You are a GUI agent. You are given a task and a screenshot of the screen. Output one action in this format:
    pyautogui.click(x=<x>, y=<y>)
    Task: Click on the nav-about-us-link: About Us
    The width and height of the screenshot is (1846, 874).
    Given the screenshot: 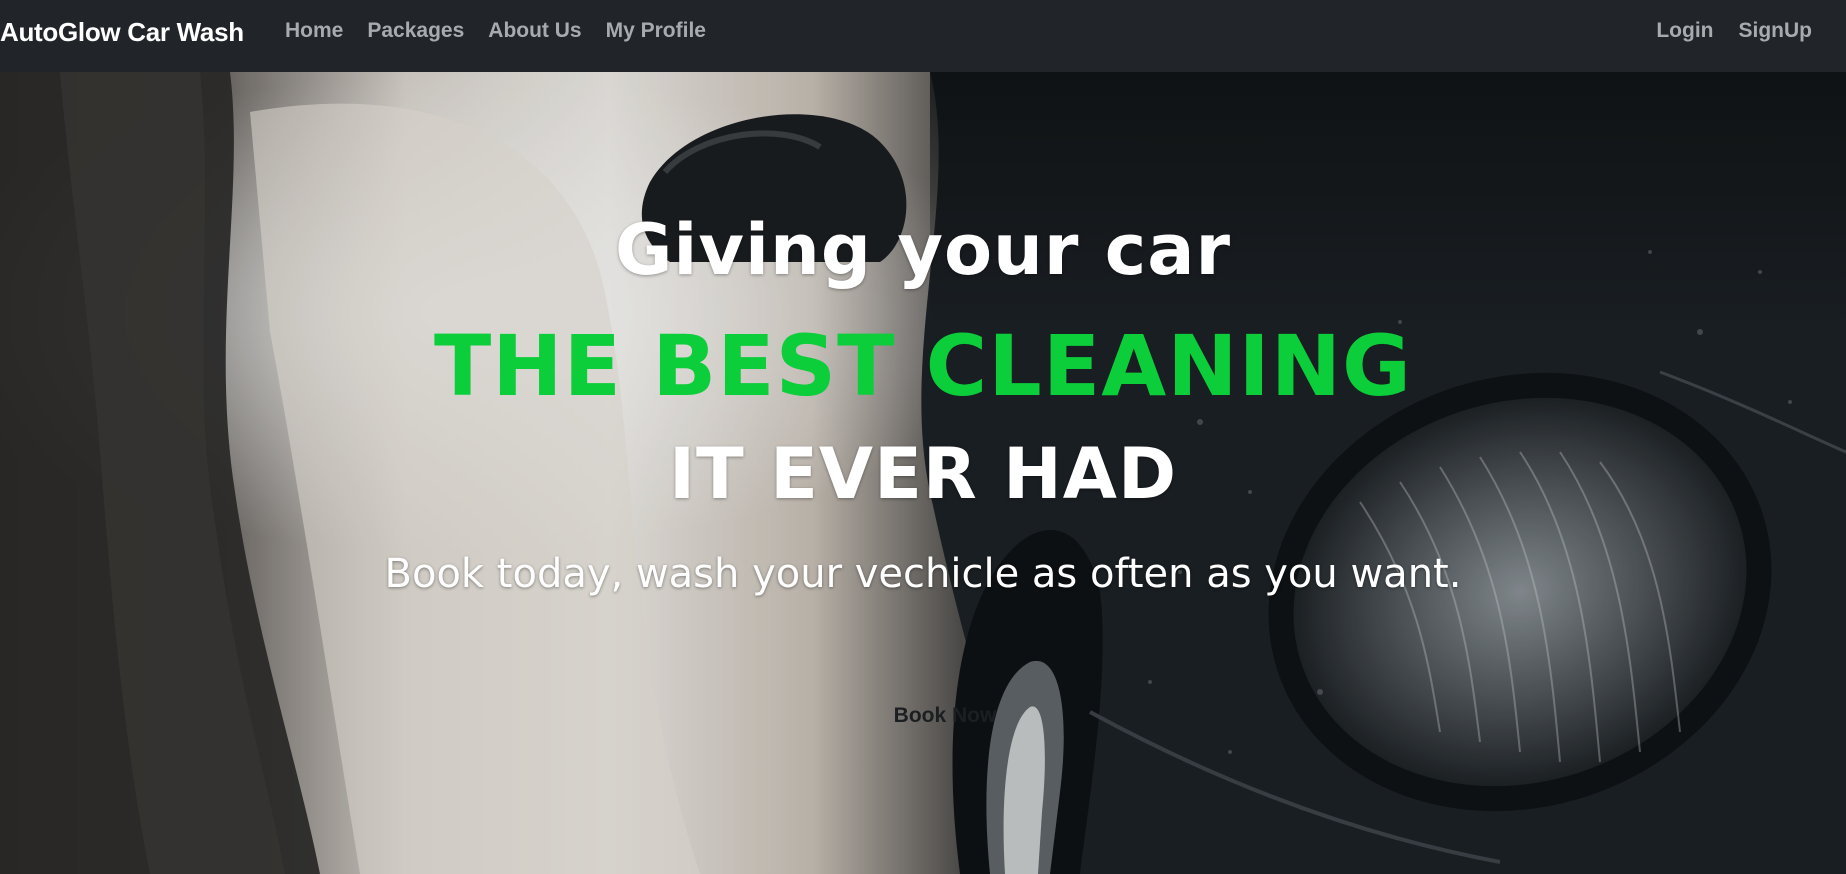 What is the action you would take?
    pyautogui.click(x=534, y=31)
    